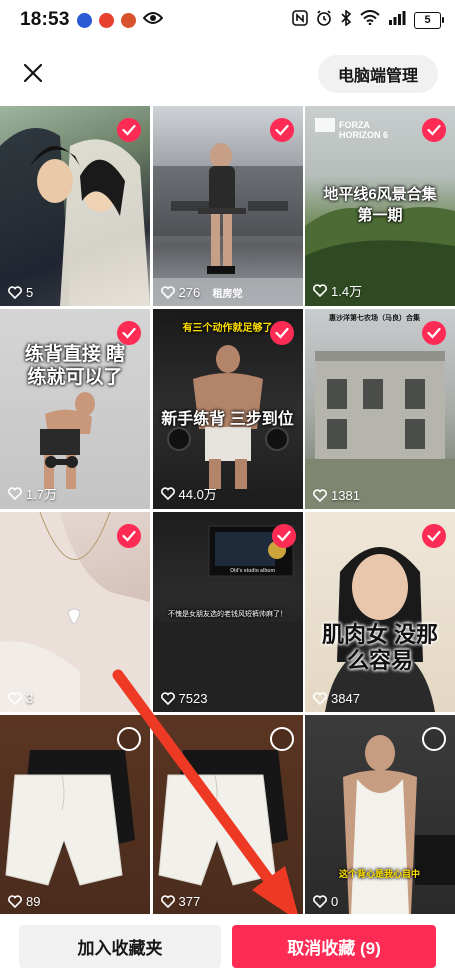  Describe the element at coordinates (227, 946) in the screenshot. I see `bottom-action-bar: 加入收藏夹 取消收藏 (9)` at that location.